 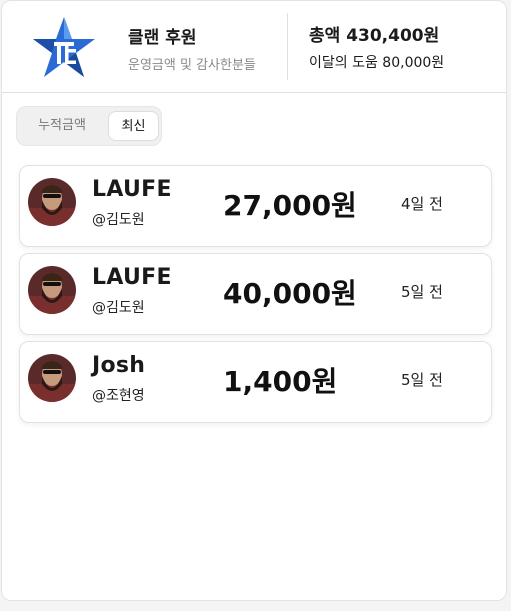 What do you see at coordinates (62, 126) in the screenshot?
I see `tab-cumulative: 누적금액` at bounding box center [62, 126].